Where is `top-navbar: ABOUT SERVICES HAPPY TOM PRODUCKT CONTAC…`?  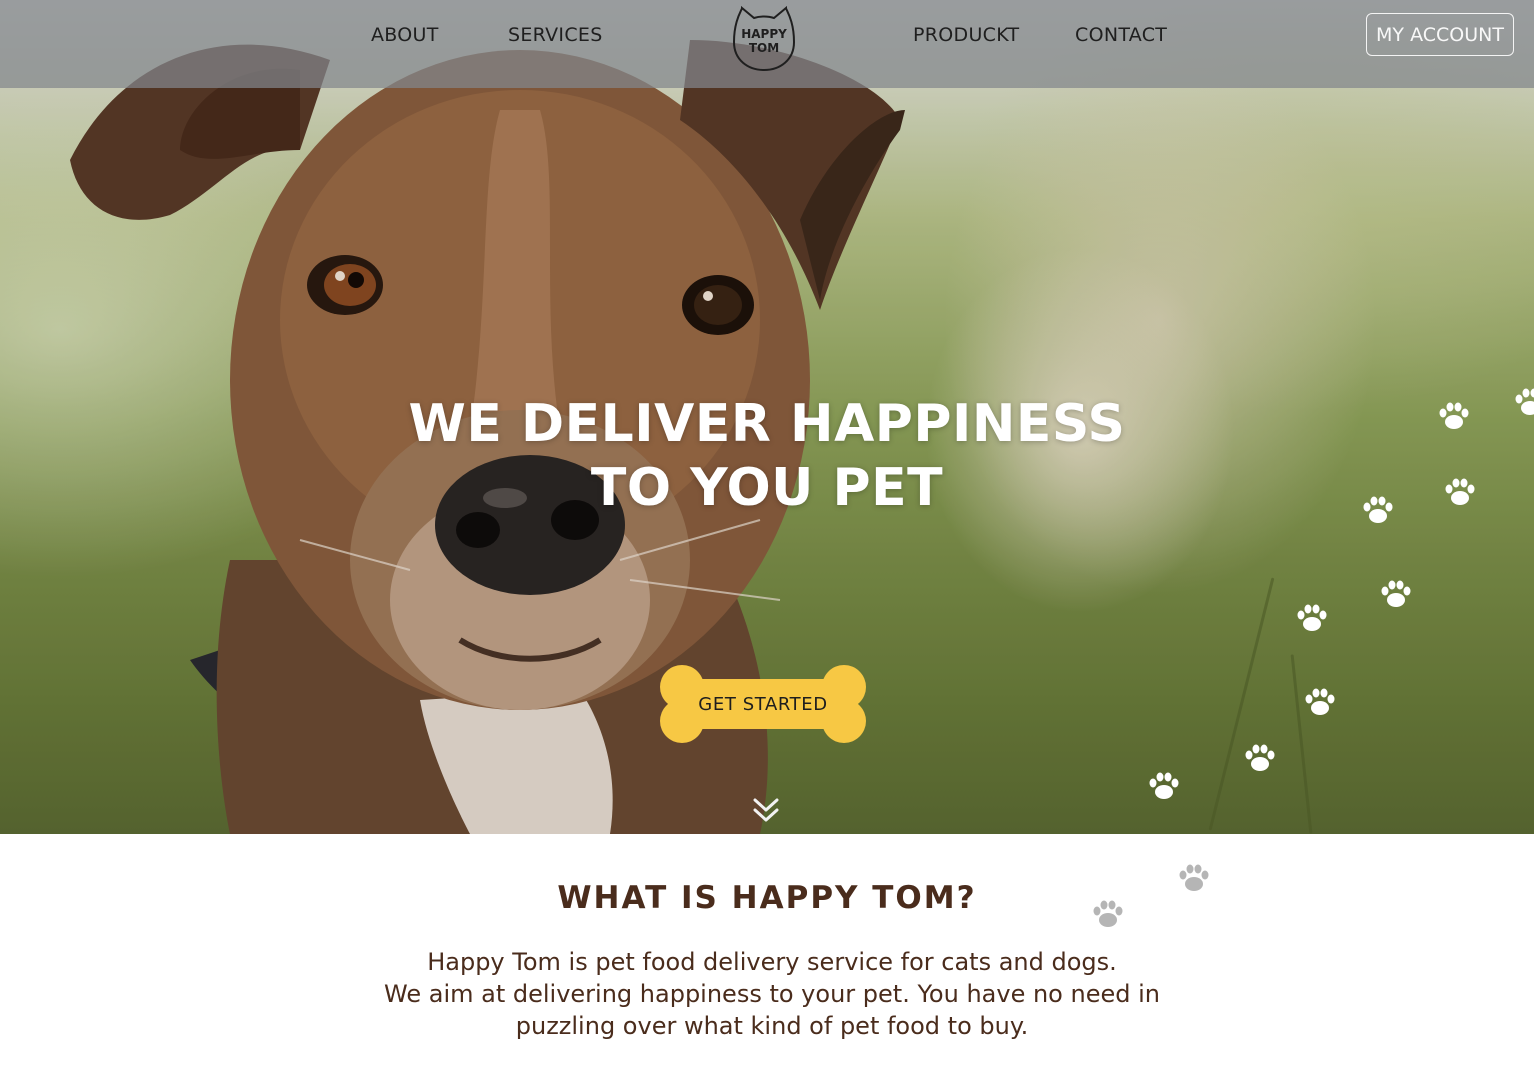
top-navbar: ABOUT SERVICES HAPPY TOM PRODUCKT CONTAC… is located at coordinates (767, 44).